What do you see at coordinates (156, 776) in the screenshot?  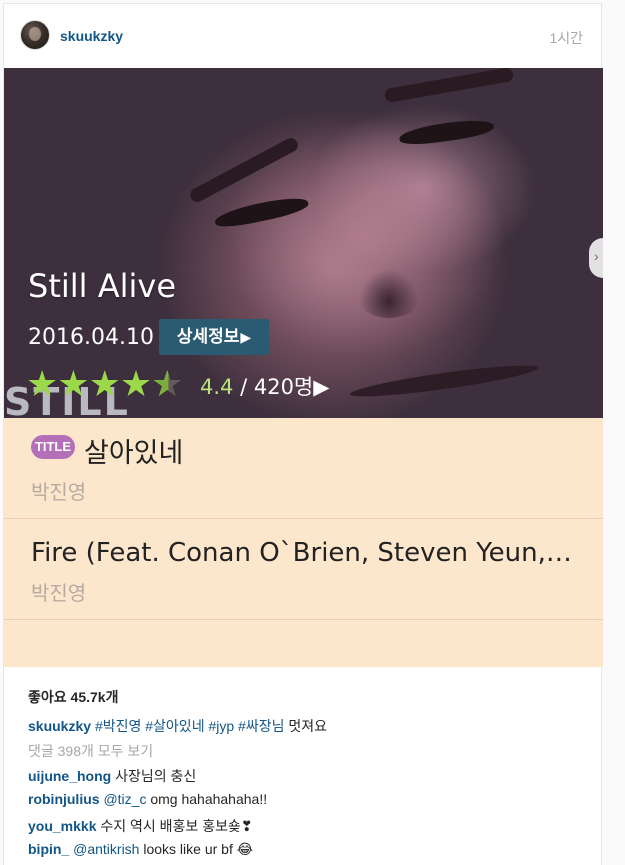 I see `comment-text: 사장님의 충신` at bounding box center [156, 776].